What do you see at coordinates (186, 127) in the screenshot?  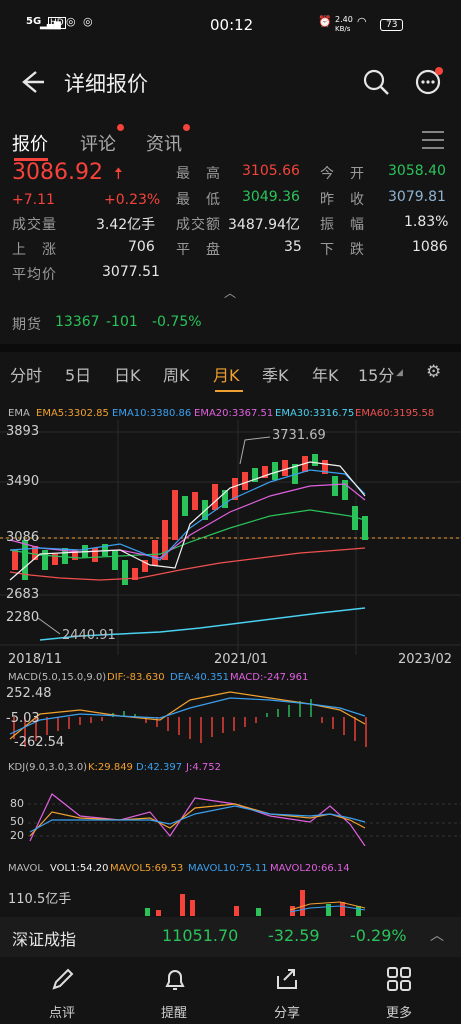 I see `tab-news-dot` at bounding box center [186, 127].